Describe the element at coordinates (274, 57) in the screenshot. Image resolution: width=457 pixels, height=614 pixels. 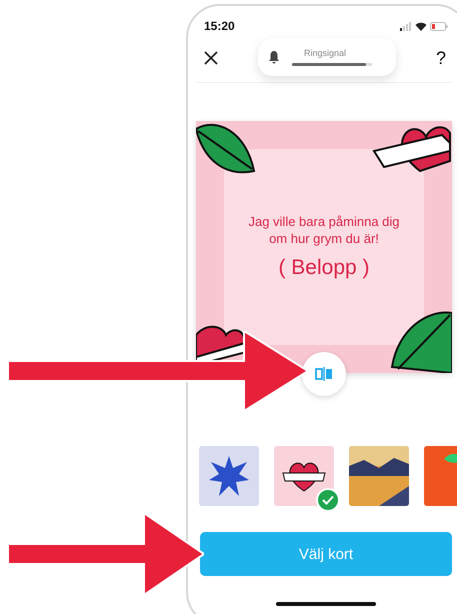
I see `bell-icon` at that location.